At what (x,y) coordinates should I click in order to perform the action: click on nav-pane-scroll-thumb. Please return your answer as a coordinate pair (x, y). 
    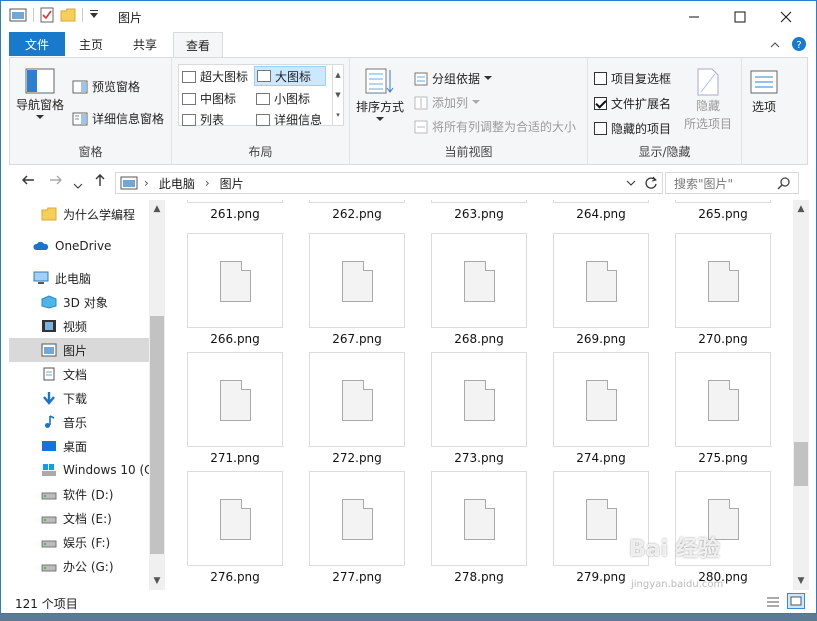
    Looking at the image, I should click on (157, 435).